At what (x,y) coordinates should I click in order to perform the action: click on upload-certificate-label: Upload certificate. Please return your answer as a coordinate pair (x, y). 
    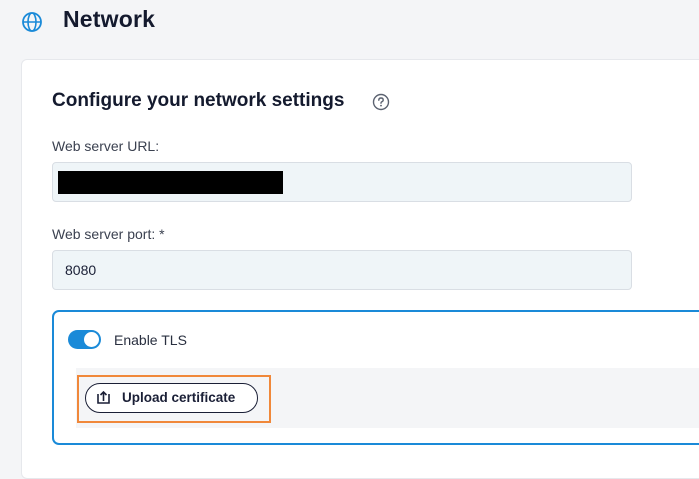
    Looking at the image, I should click on (179, 397).